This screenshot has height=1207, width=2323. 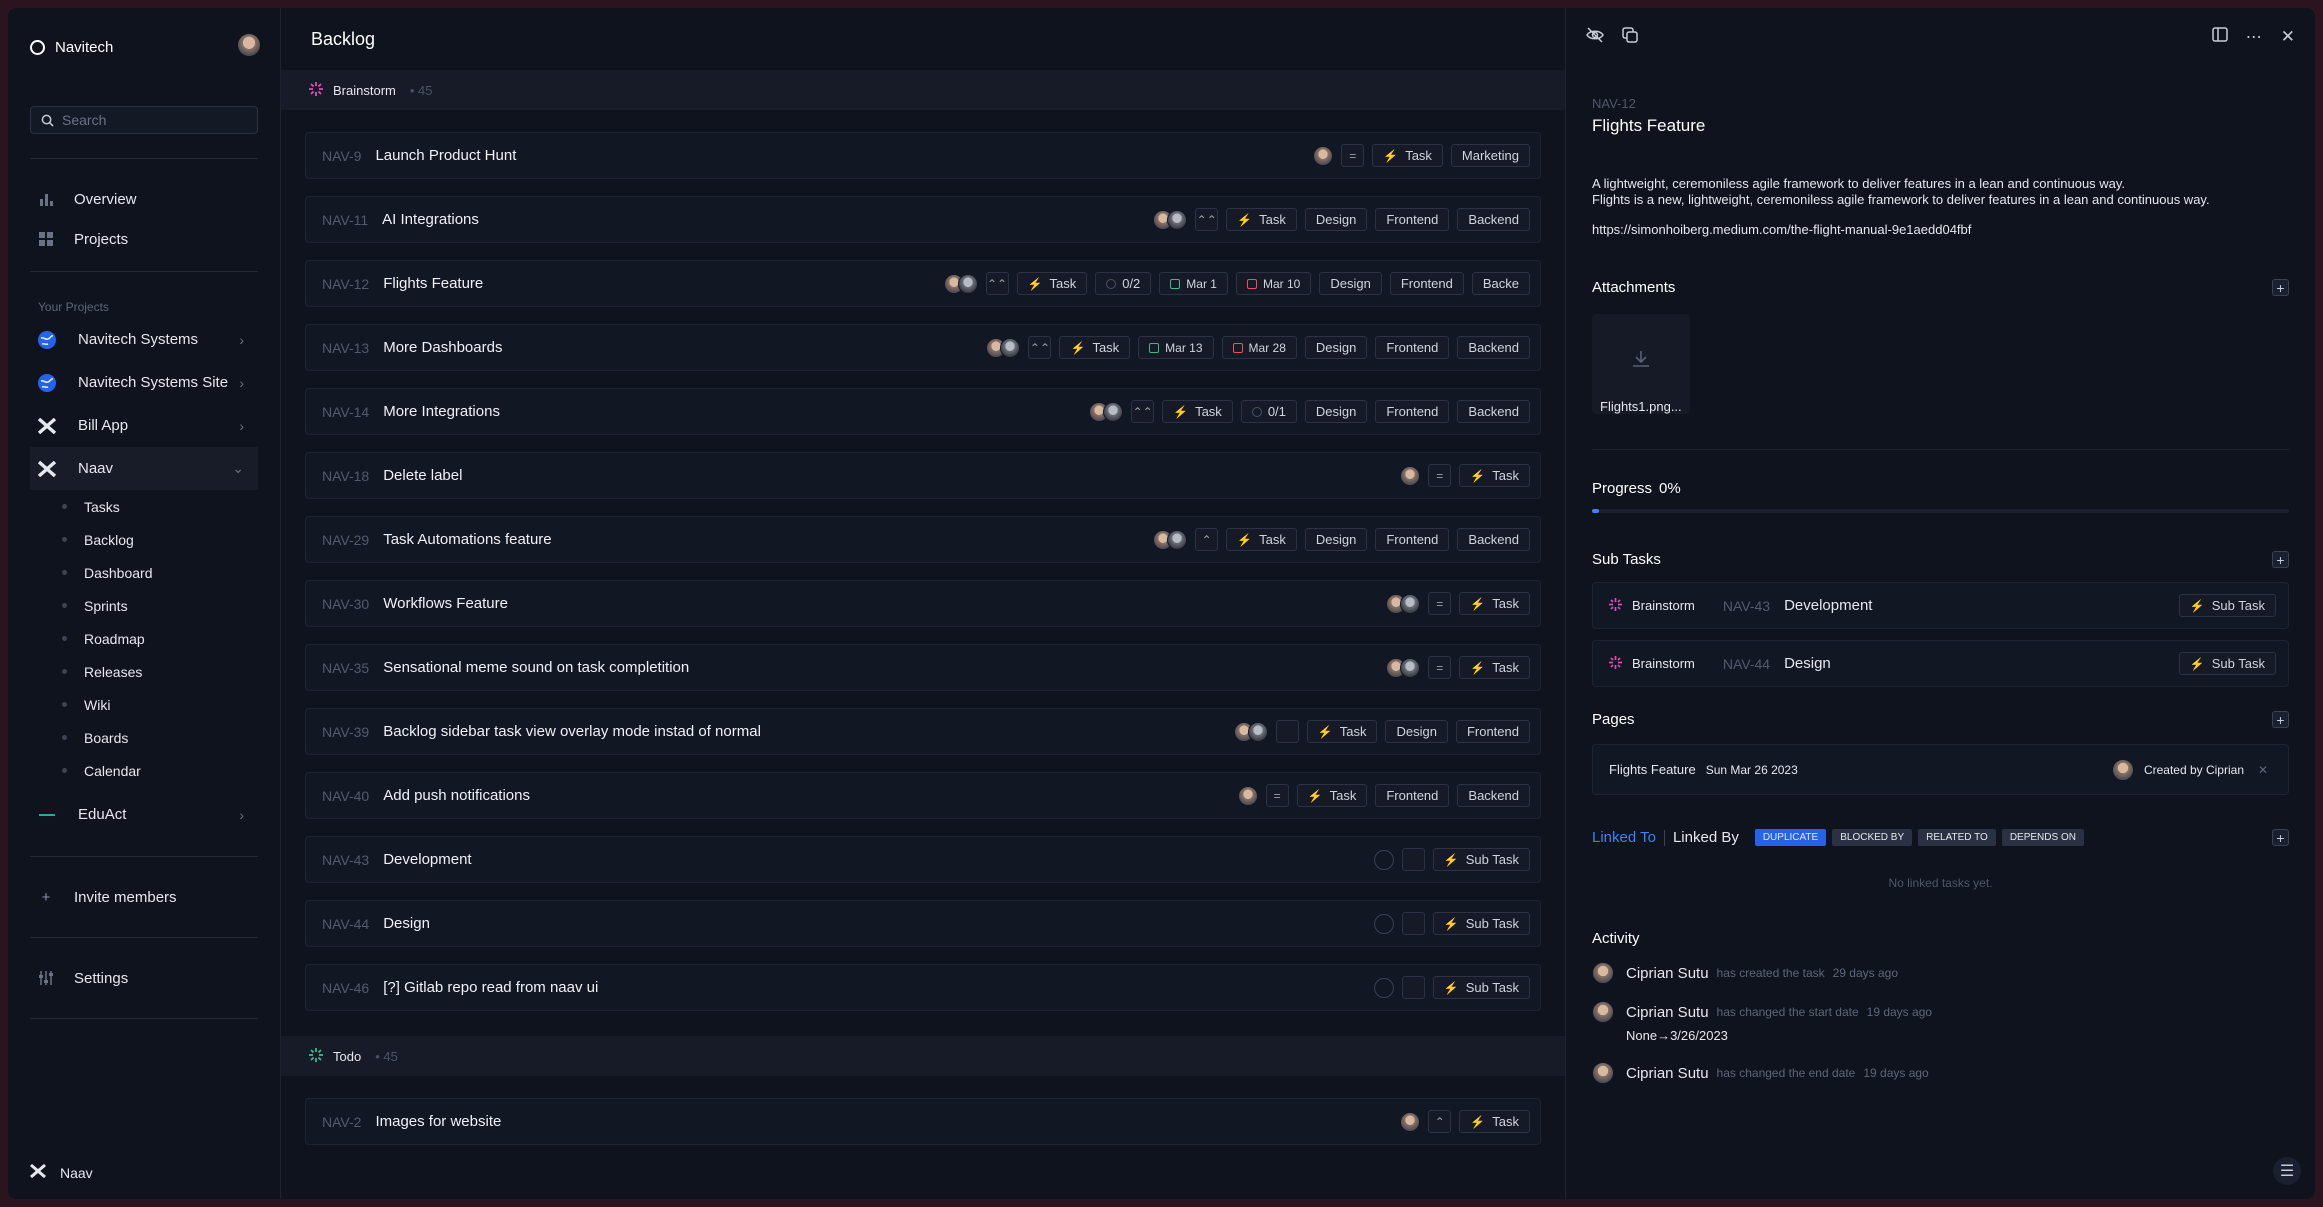 I want to click on subtask-row: Brainstorm NAV-44 Design ⚡ Sub Task, so click(x=1940, y=663).